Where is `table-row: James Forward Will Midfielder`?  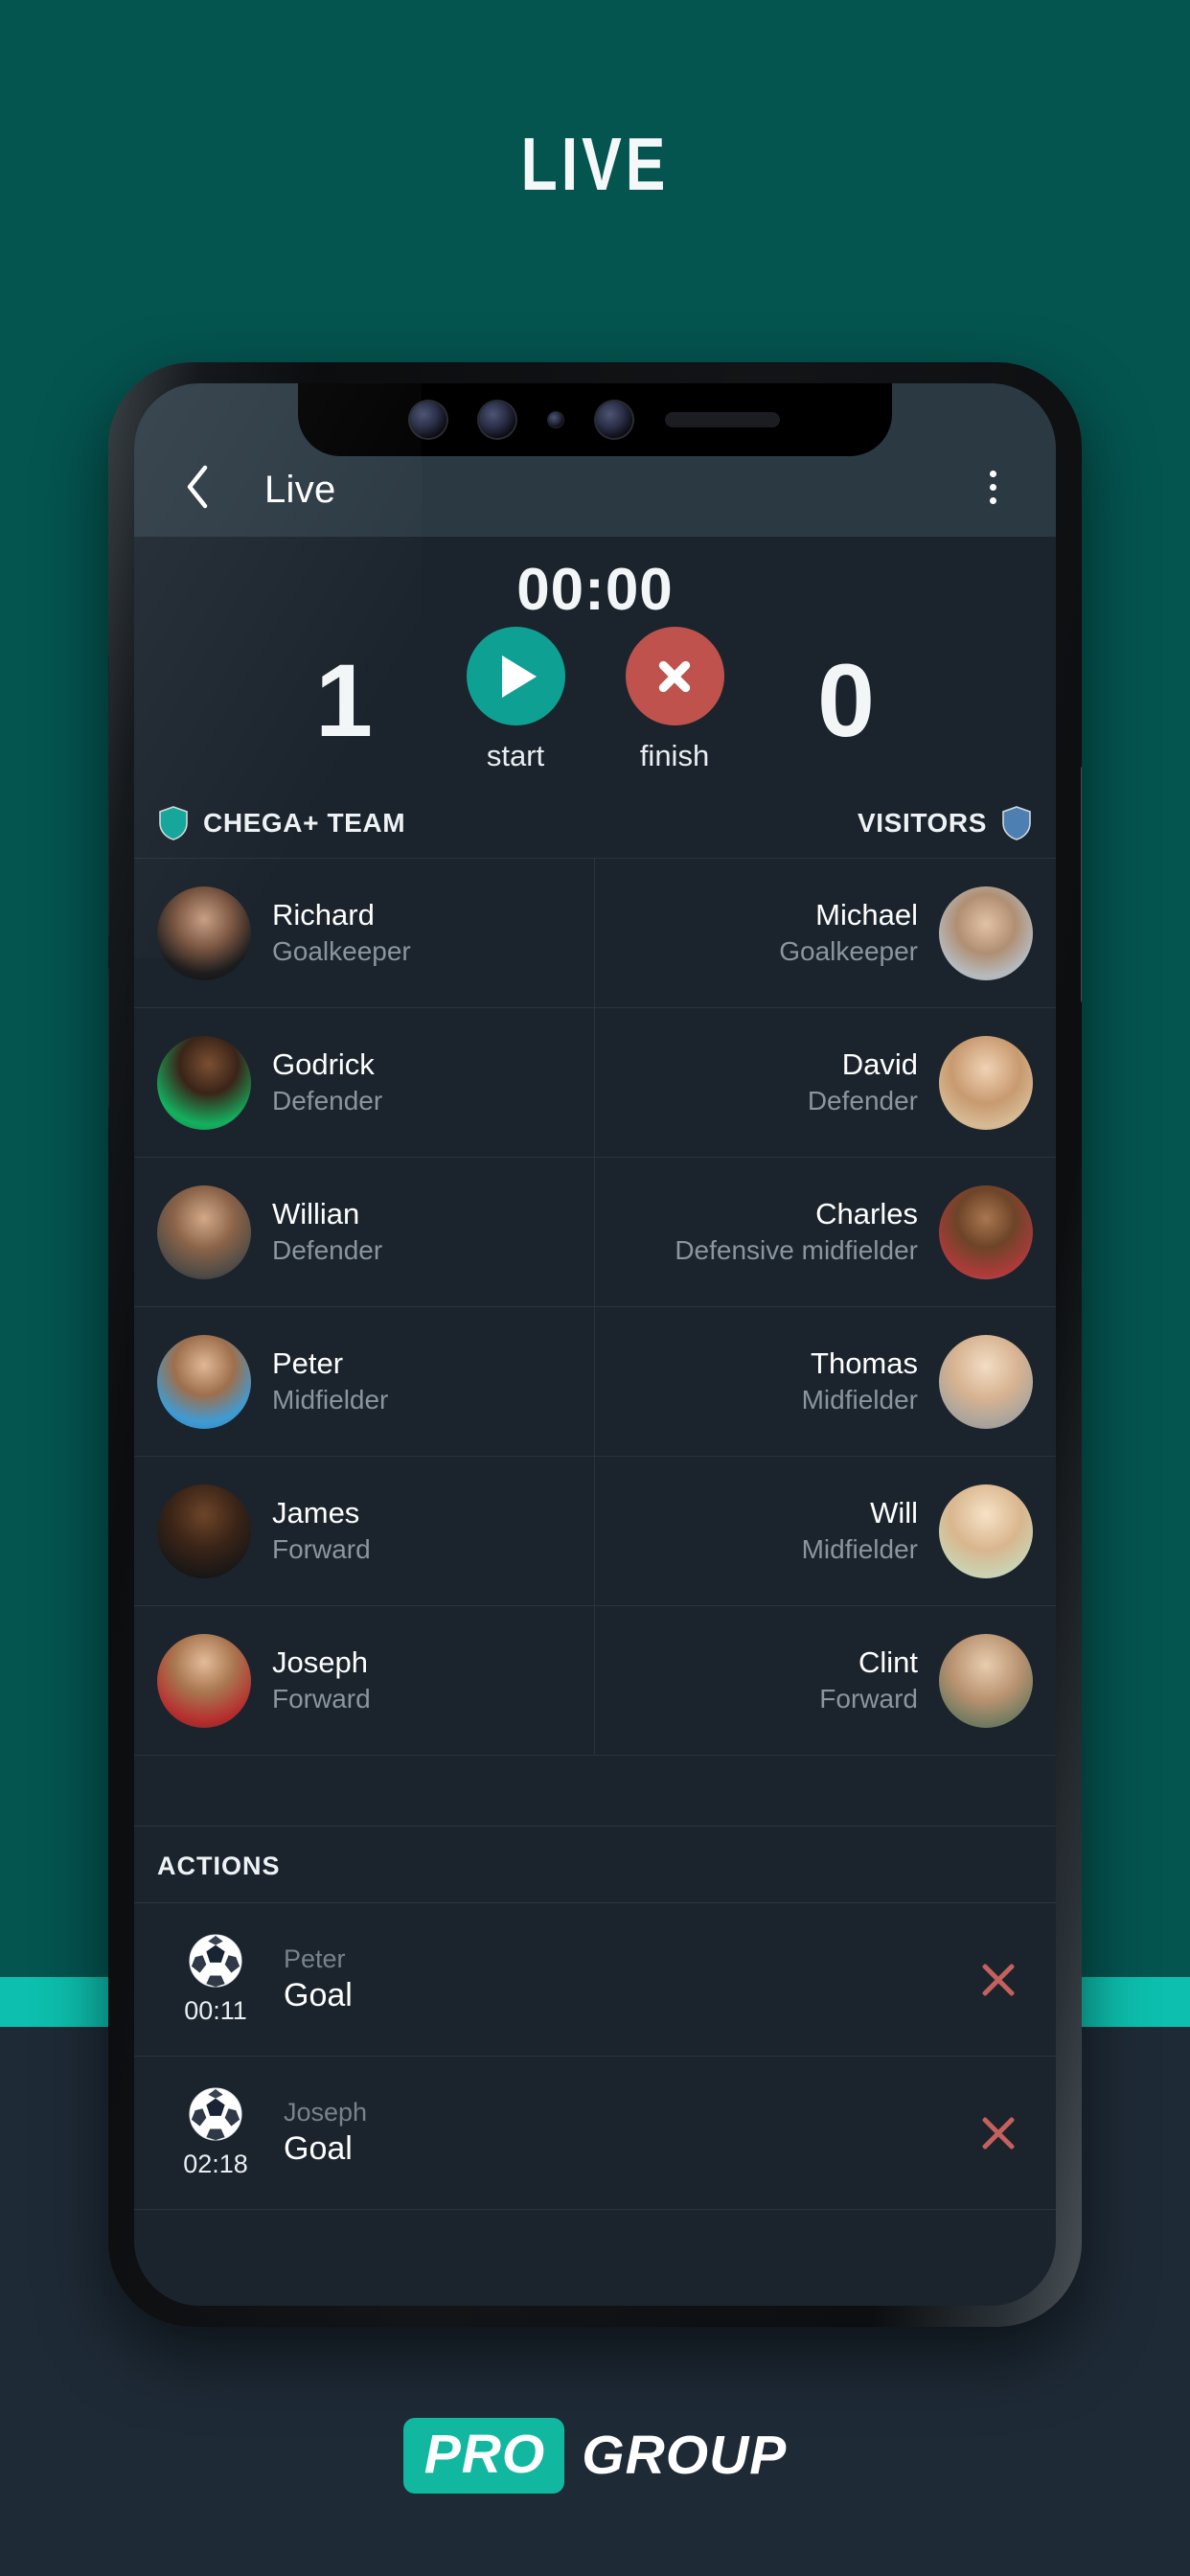
table-row: James Forward Will Midfielder is located at coordinates (595, 1532).